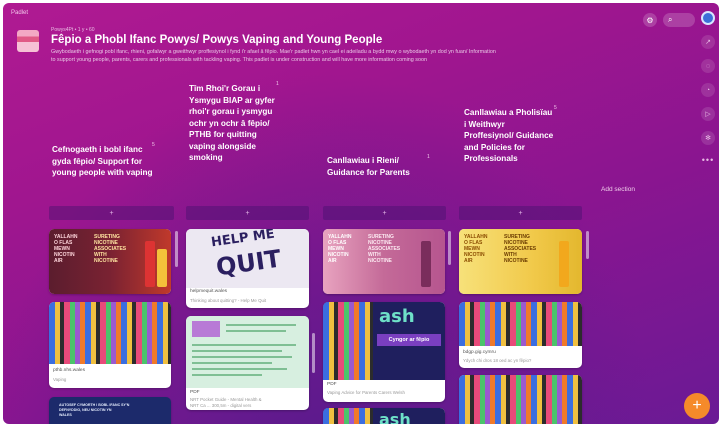  What do you see at coordinates (366, 392) in the screenshot?
I see `post-caption: Vaping Advice for Parents Carers Welsh` at bounding box center [366, 392].